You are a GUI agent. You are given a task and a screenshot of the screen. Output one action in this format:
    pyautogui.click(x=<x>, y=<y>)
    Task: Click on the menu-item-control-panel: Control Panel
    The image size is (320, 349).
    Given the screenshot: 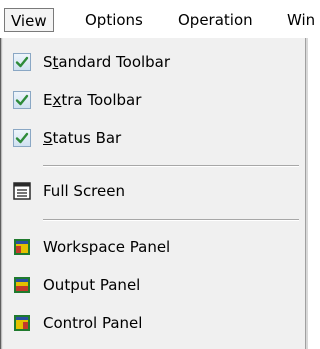 What is the action you would take?
    pyautogui.click(x=154, y=323)
    